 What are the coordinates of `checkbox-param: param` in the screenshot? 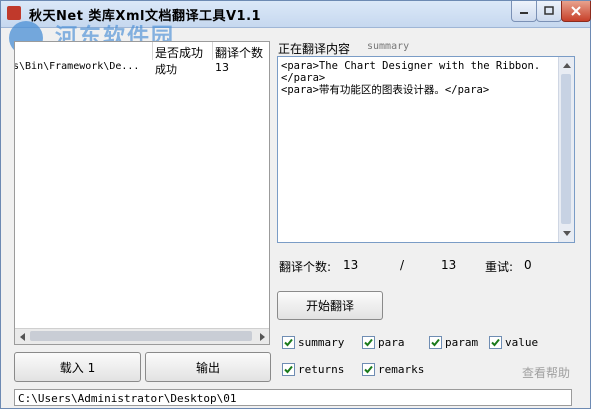 It's located at (453, 342).